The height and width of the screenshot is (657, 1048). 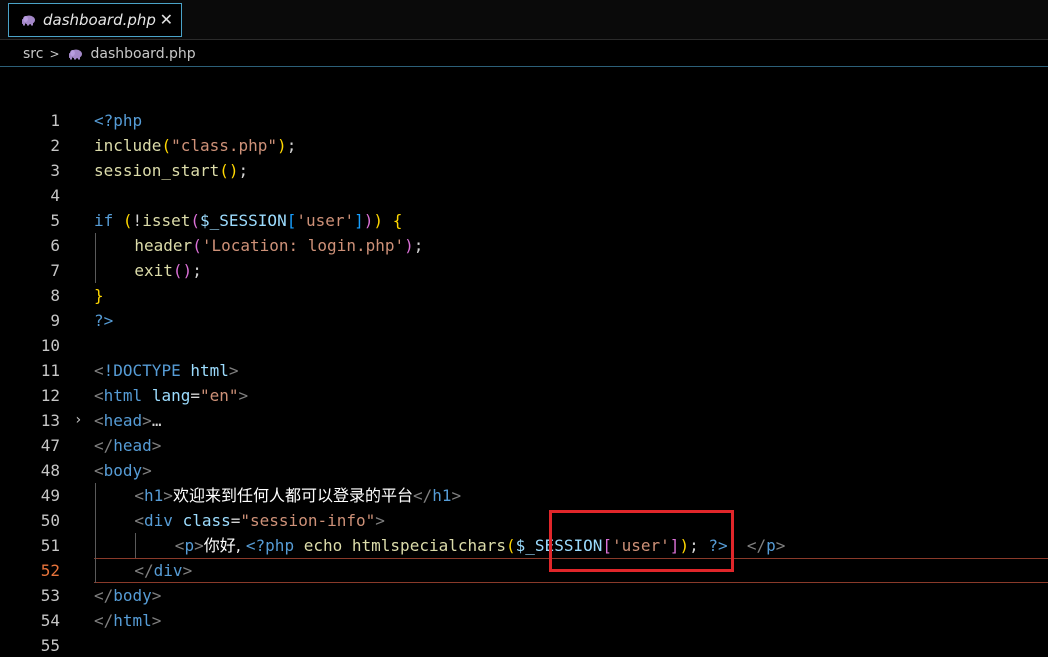 What do you see at coordinates (99, 295) in the screenshot?
I see `token: }` at bounding box center [99, 295].